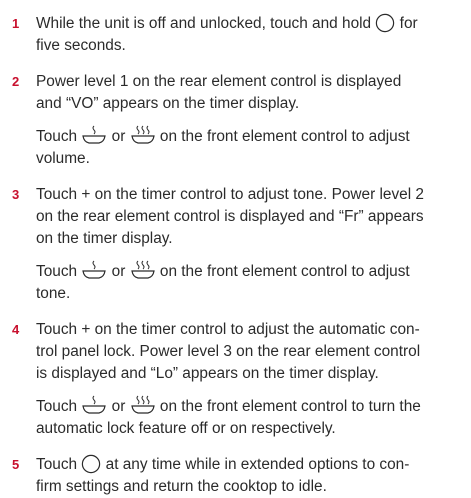  I want to click on step-number: 5, so click(16, 464).